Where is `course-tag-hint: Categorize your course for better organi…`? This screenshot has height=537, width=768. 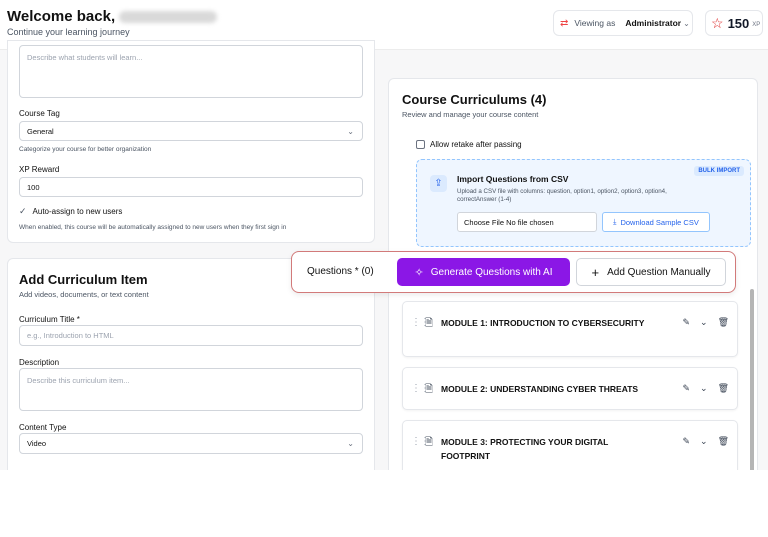
course-tag-hint: Categorize your course for better organi… is located at coordinates (85, 149).